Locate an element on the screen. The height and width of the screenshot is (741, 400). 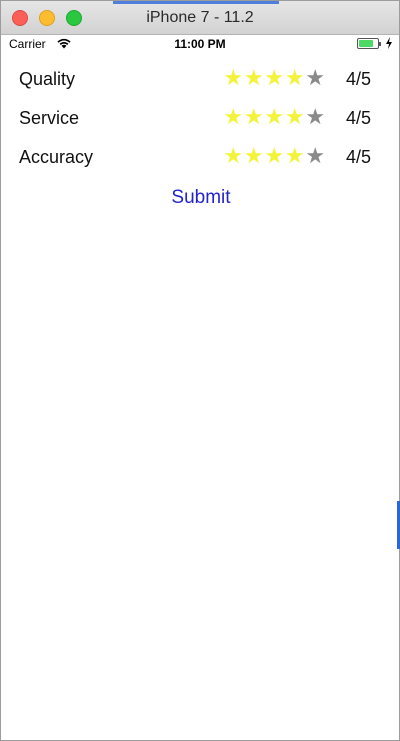
status-time: 11:00 PM is located at coordinates (200, 44).